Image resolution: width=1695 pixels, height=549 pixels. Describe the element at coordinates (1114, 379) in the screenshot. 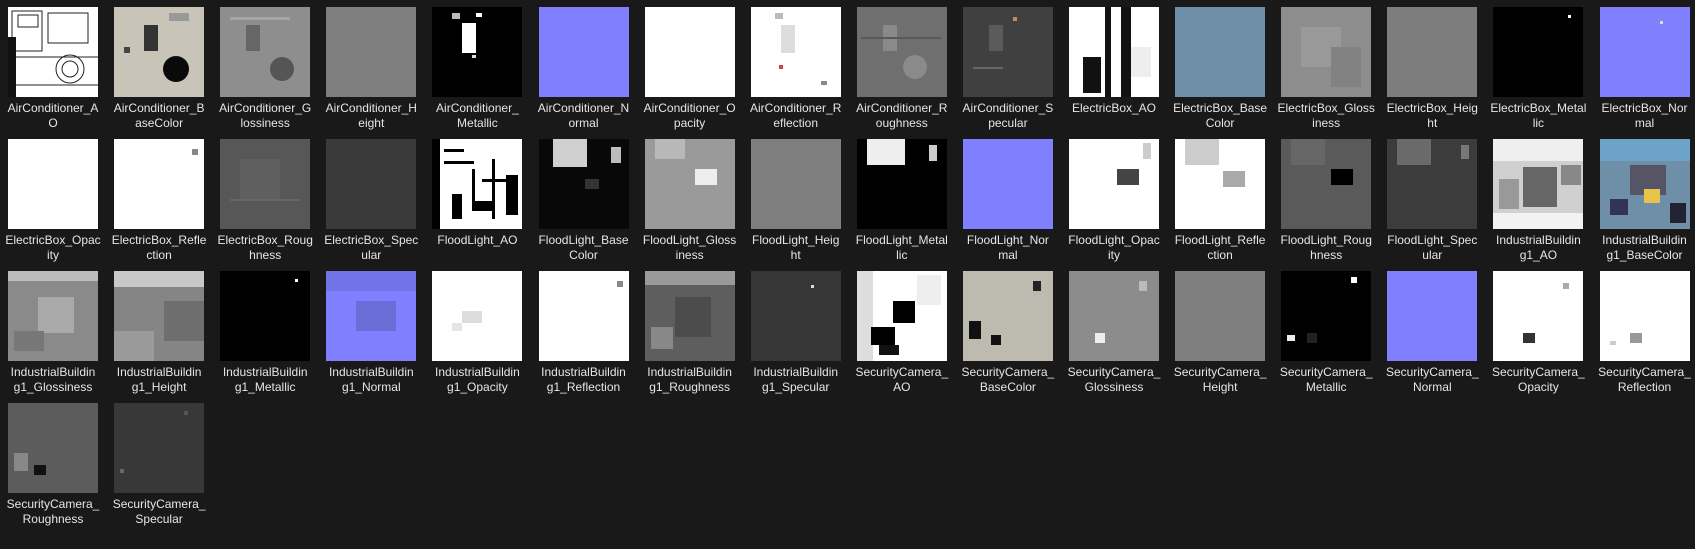

I see `file-name: SecurityCamera_ Glossiness` at that location.